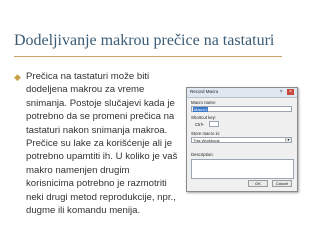 This screenshot has height=240, width=320. What do you see at coordinates (241, 109) in the screenshot?
I see `macro-name-input: Macro1` at bounding box center [241, 109].